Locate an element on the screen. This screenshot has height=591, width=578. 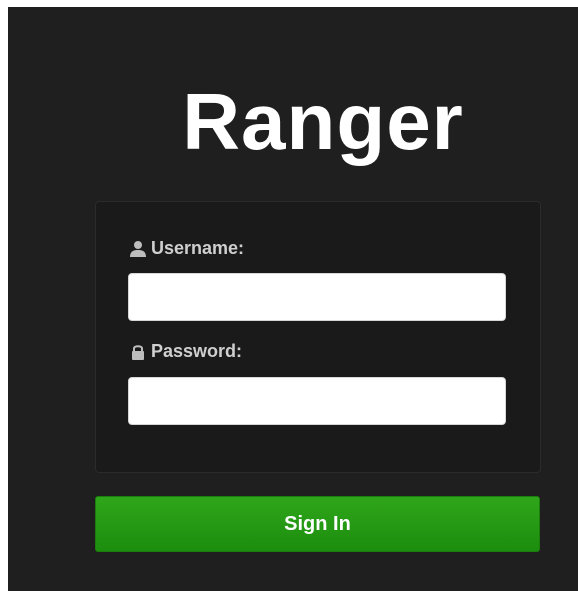
password-input is located at coordinates (317, 401).